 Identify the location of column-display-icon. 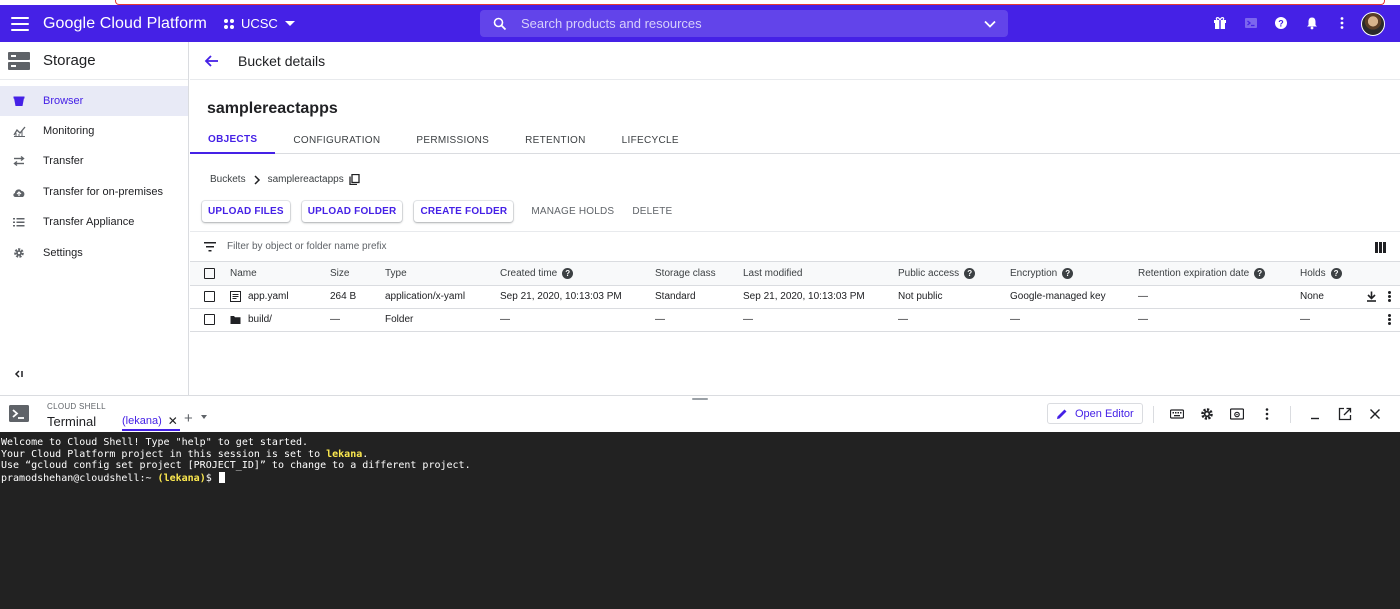
(1380, 247).